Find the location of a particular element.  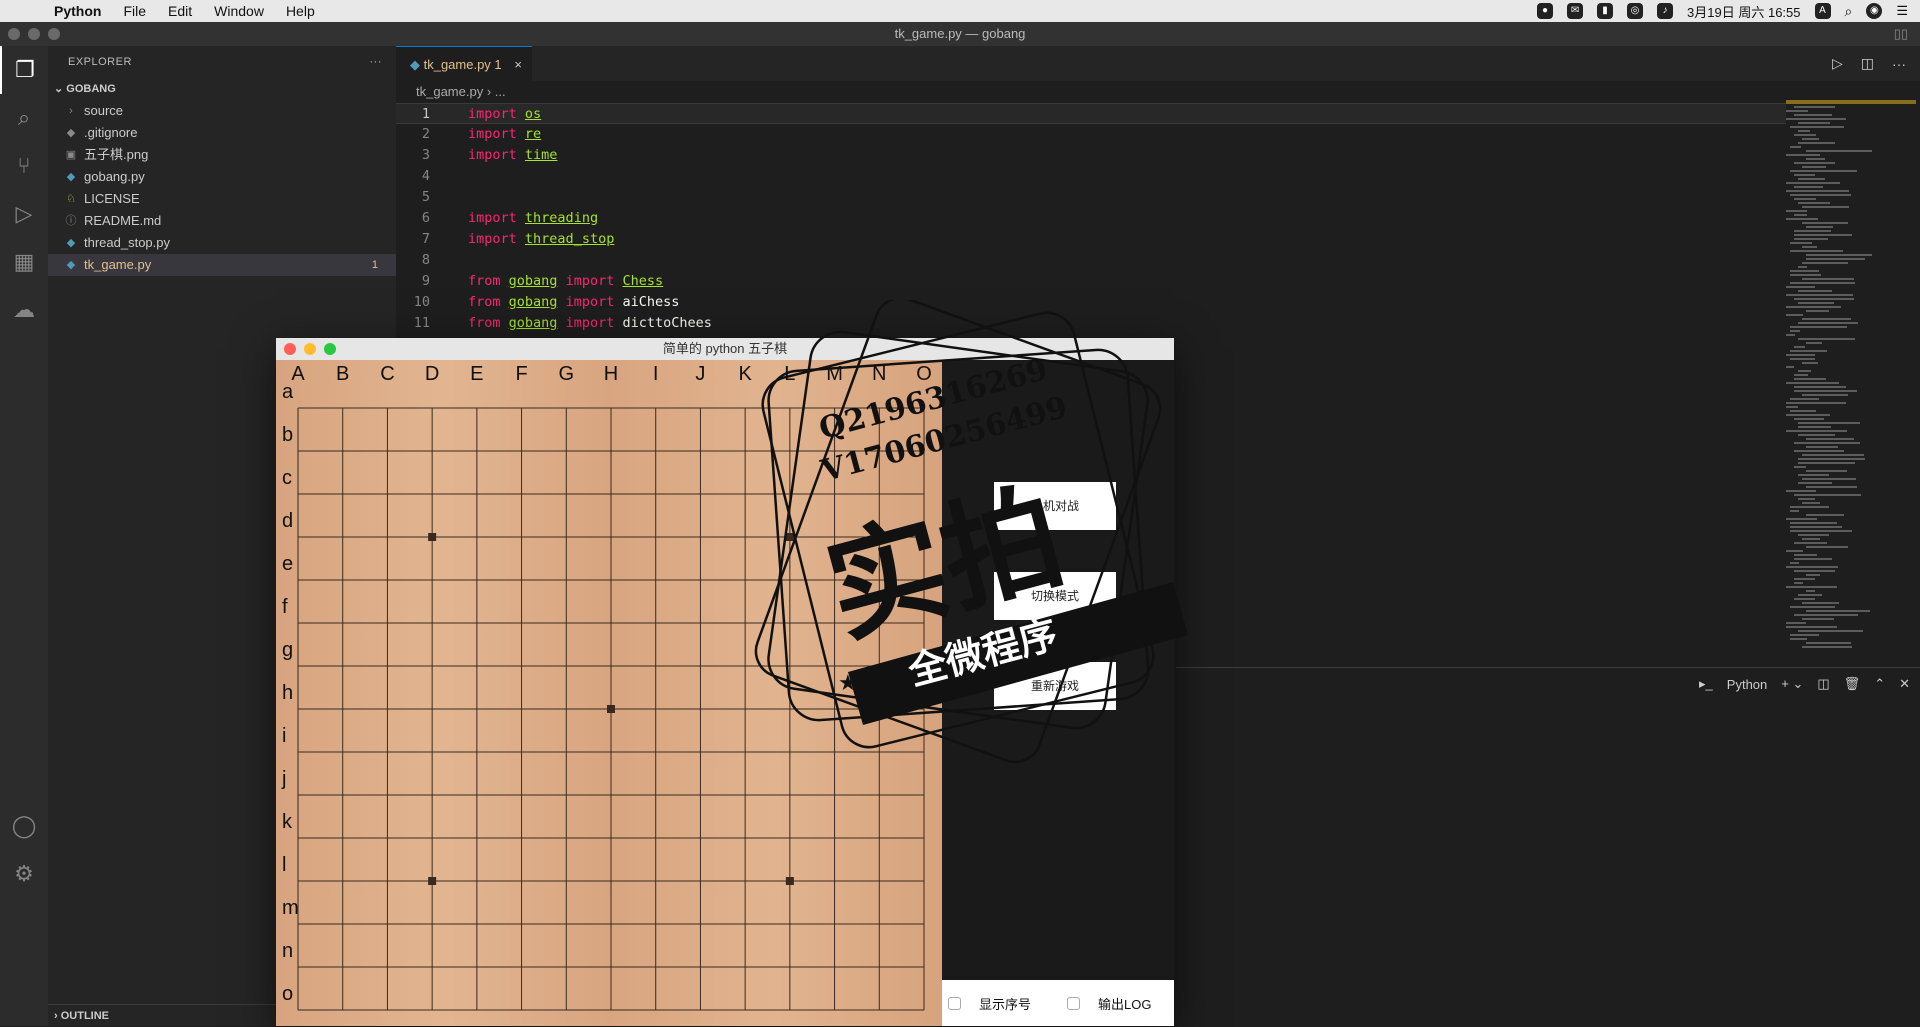

row-label: k is located at coordinates (287, 822).